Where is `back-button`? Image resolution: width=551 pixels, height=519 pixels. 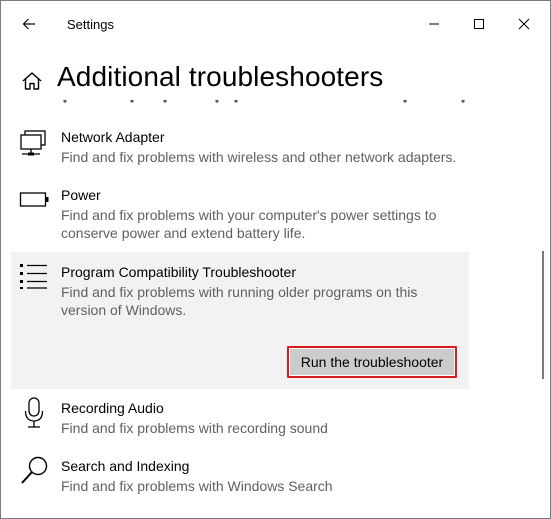 back-button is located at coordinates (29, 24).